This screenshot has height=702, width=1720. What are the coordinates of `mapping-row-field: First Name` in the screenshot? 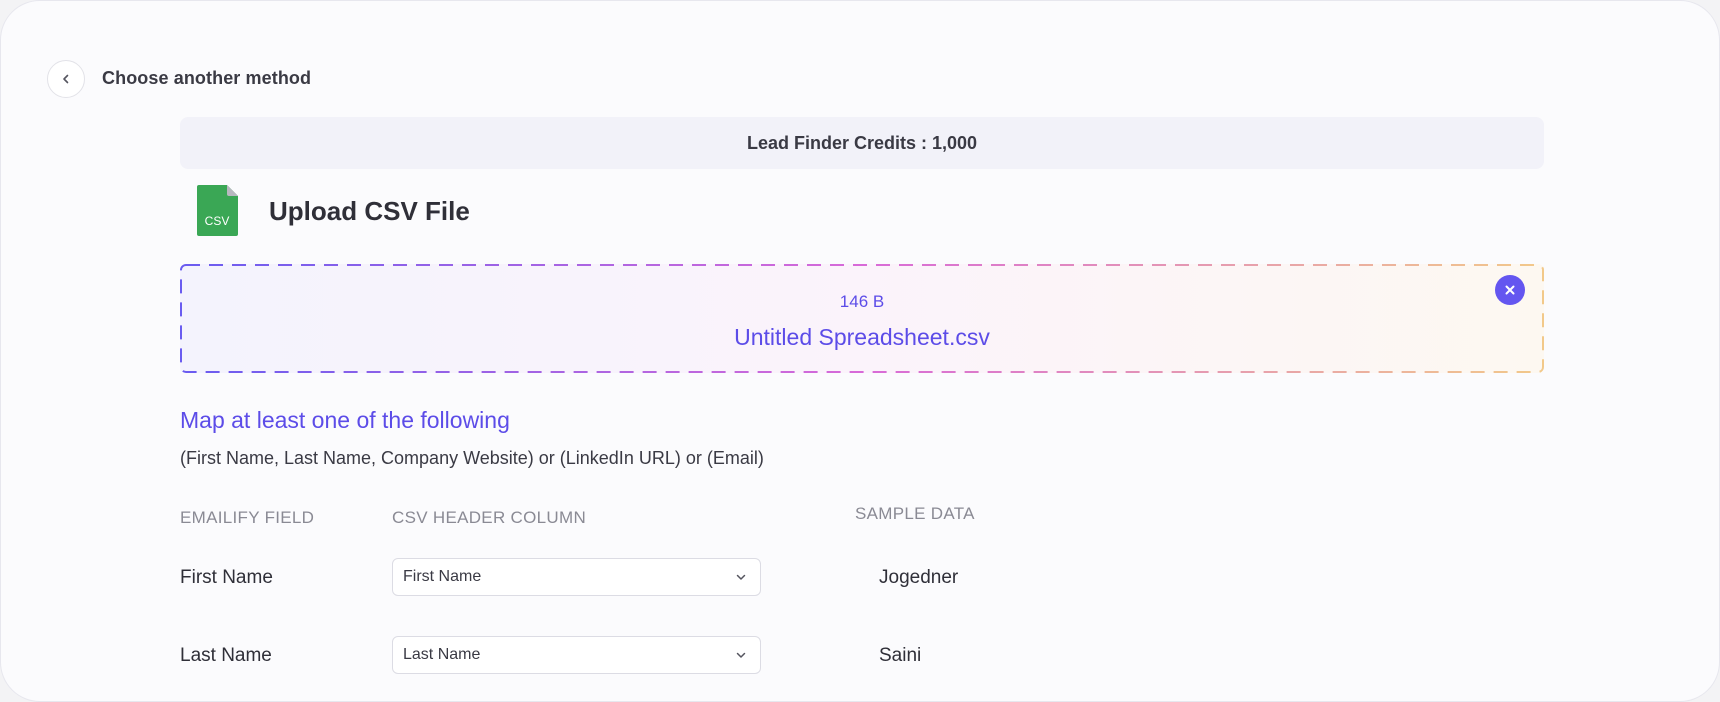 It's located at (226, 577).